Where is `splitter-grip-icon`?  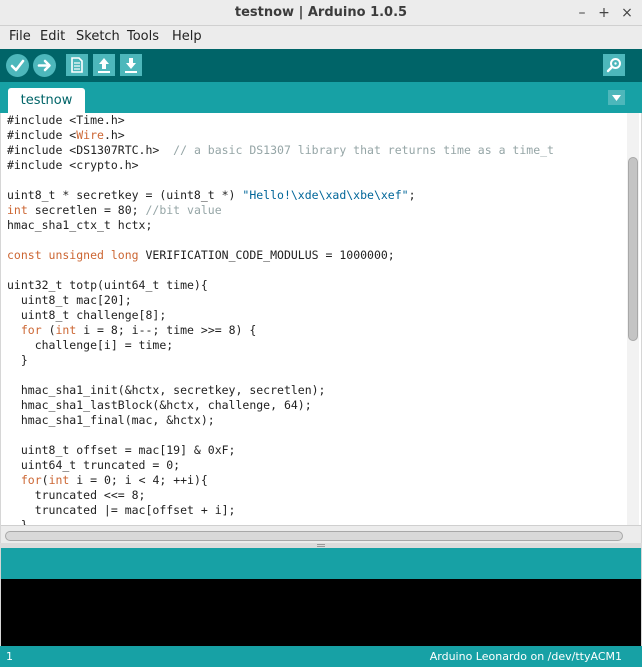
splitter-grip-icon is located at coordinates (321, 545).